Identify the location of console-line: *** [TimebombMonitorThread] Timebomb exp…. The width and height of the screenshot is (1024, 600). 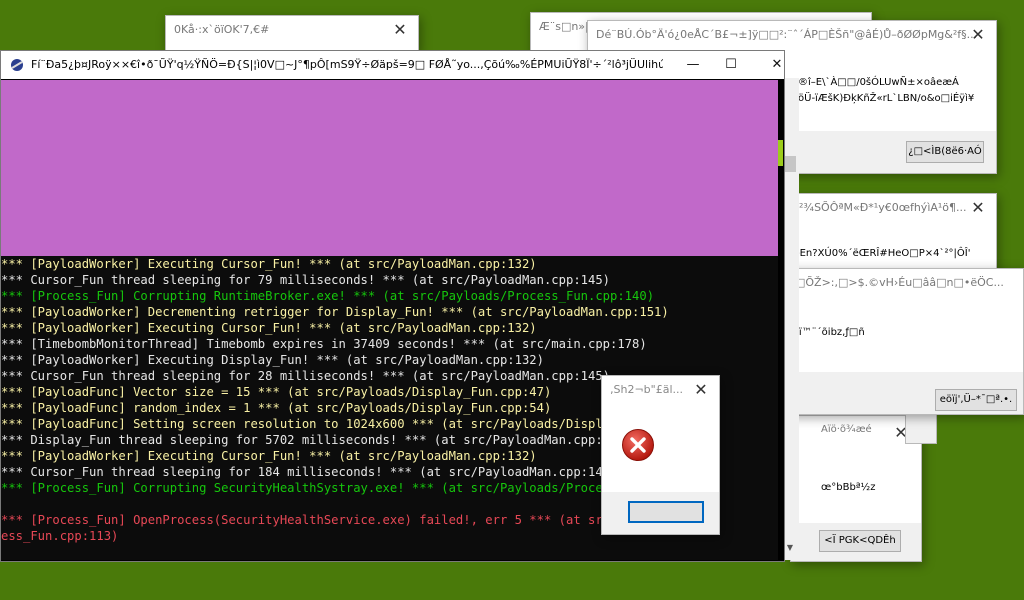
(324, 344).